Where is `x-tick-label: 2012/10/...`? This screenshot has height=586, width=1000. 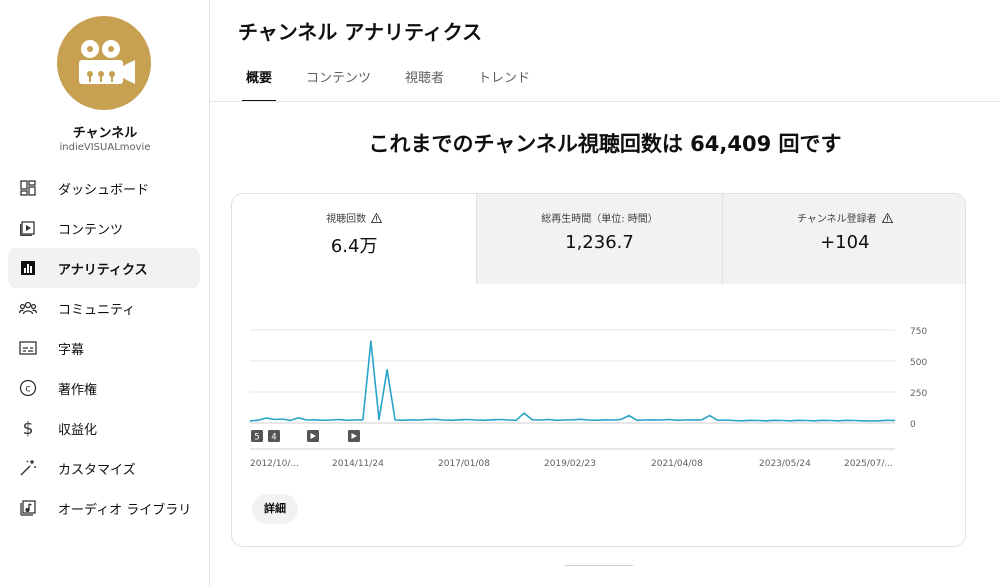 x-tick-label: 2012/10/... is located at coordinates (274, 464).